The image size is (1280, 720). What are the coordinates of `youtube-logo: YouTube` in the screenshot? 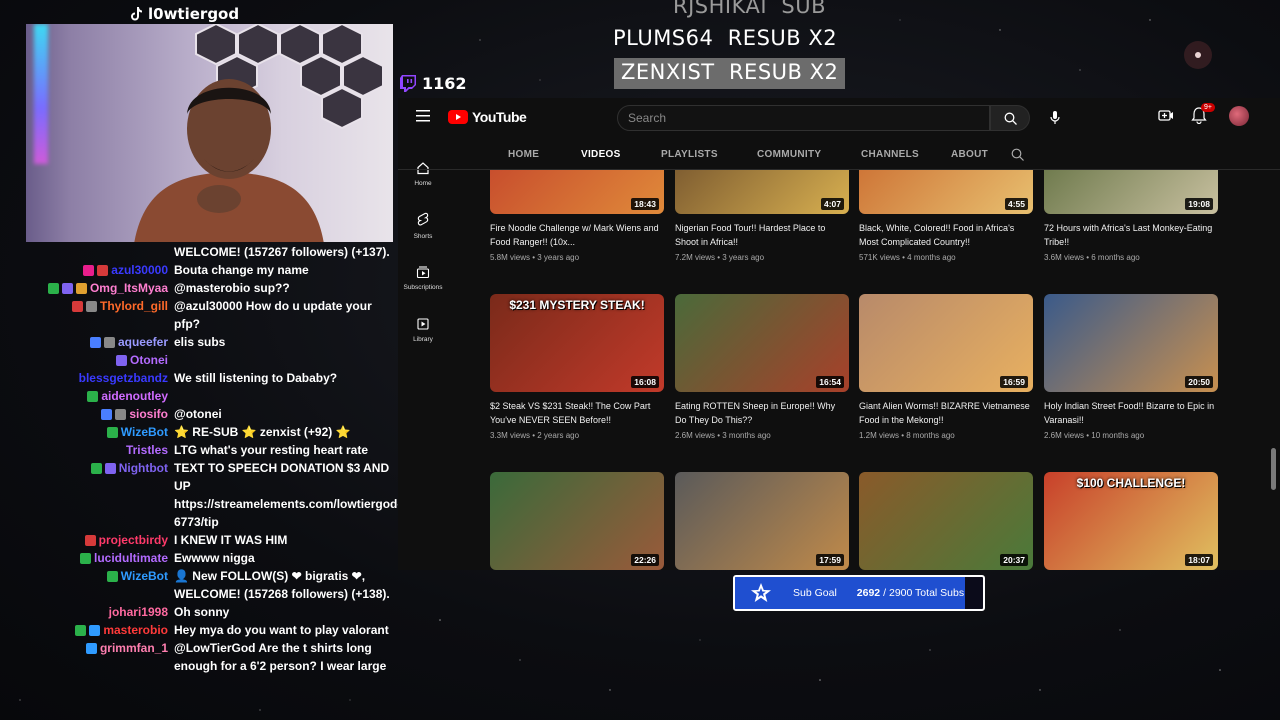 It's located at (487, 117).